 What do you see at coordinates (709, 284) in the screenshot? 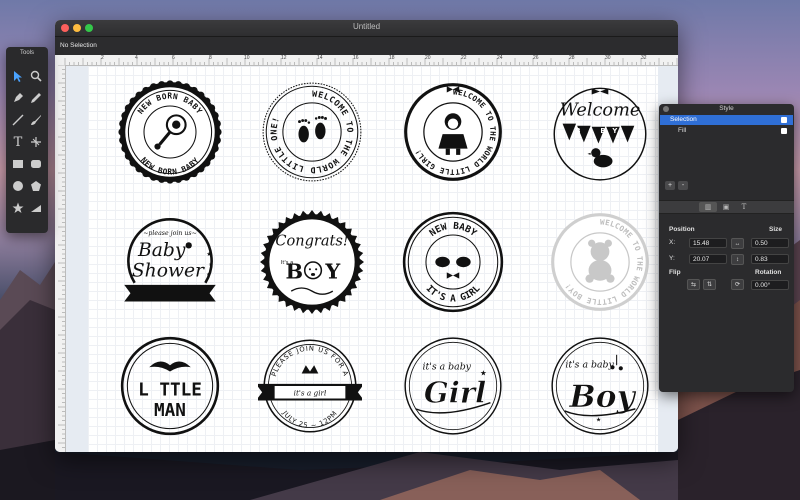
I see `flip-vertical-icon: ⇅` at bounding box center [709, 284].